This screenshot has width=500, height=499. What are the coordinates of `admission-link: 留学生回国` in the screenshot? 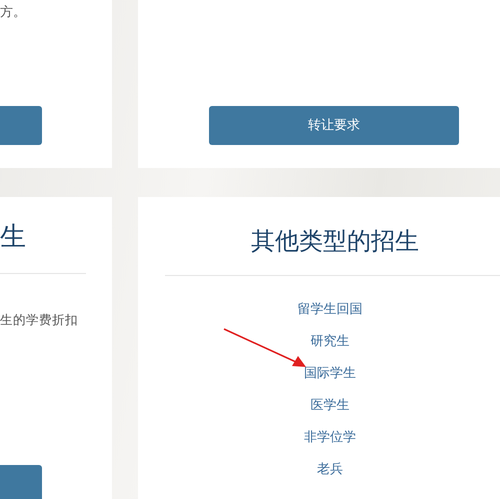 It's located at (330, 310).